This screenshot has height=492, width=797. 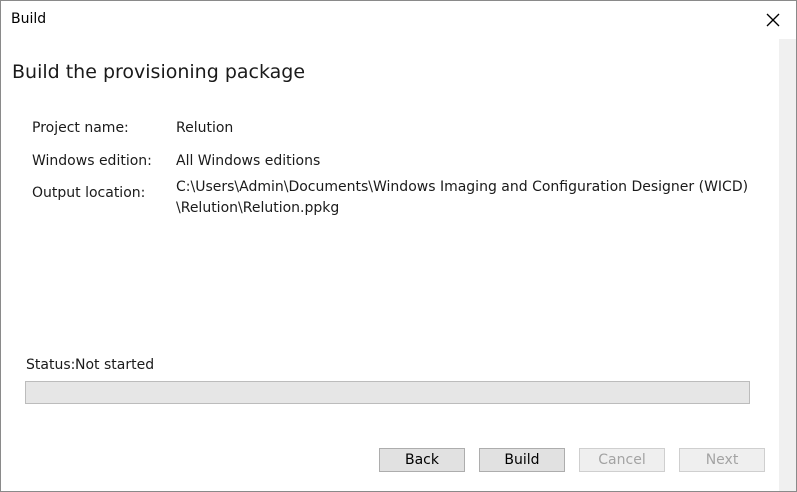 I want to click on close-icon, so click(x=773, y=20).